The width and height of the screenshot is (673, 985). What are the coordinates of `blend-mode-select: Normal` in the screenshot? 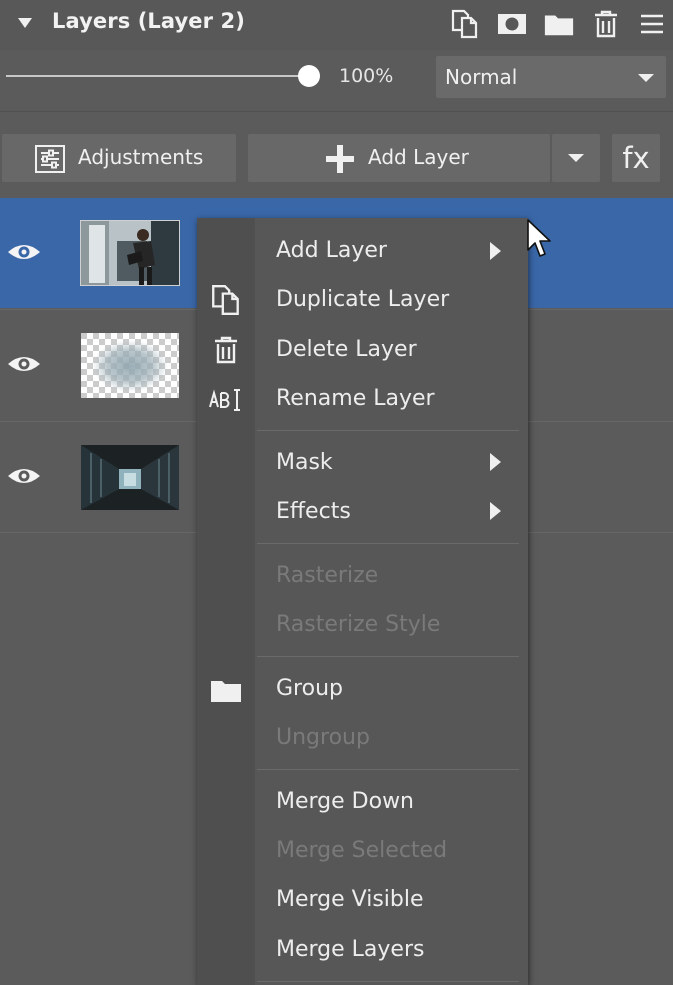 It's located at (551, 77).